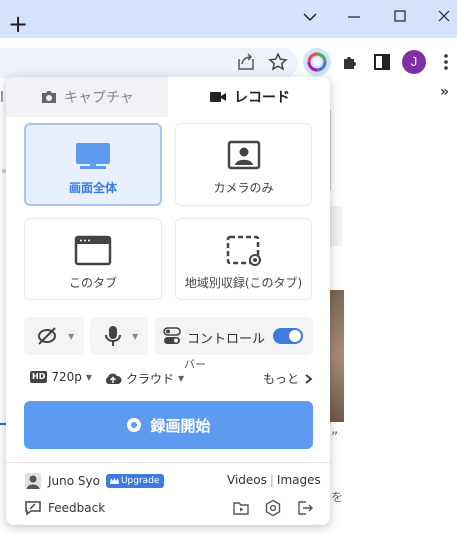 The image size is (457, 533). What do you see at coordinates (33, 481) in the screenshot?
I see `user-icon` at bounding box center [33, 481].